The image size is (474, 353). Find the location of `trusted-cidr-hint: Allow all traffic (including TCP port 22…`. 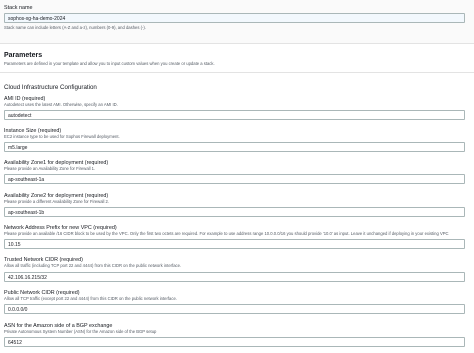

trusted-cidr-hint: Allow all traffic (including TCP port 22… is located at coordinates (93, 265).